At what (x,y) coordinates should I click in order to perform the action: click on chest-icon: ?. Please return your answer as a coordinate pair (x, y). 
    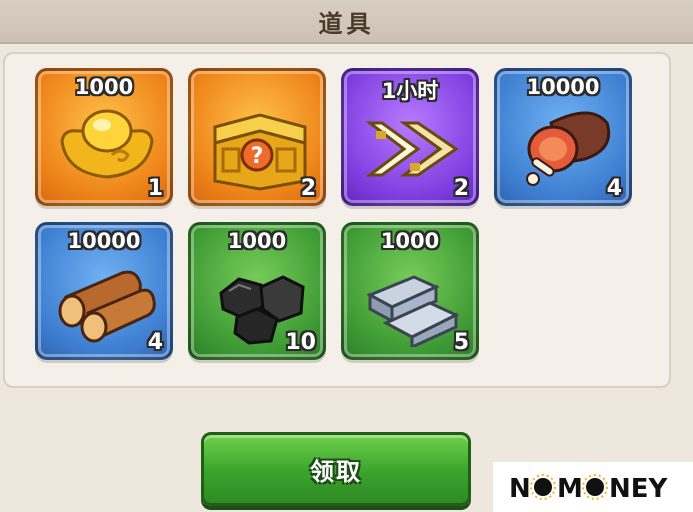
    Looking at the image, I should click on (260, 152).